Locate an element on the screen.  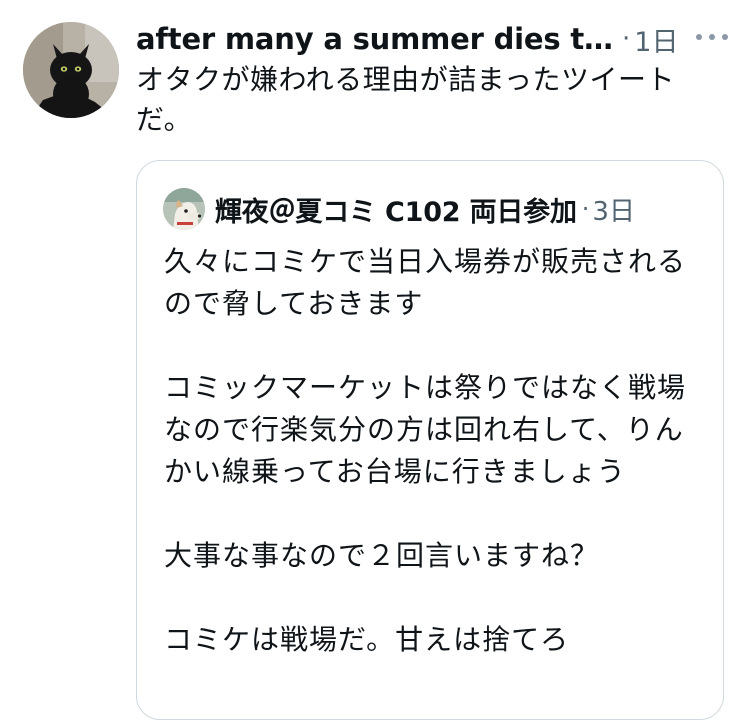
more-options-icon is located at coordinates (712, 37).